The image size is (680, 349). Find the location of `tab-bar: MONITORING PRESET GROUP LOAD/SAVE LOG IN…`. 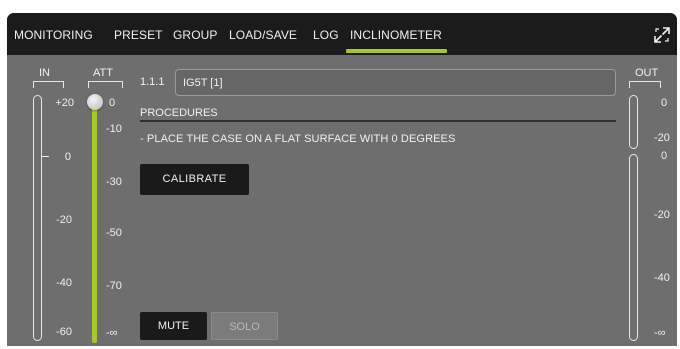

tab-bar: MONITORING PRESET GROUP LOAD/SAVE LOG IN… is located at coordinates (342, 34).